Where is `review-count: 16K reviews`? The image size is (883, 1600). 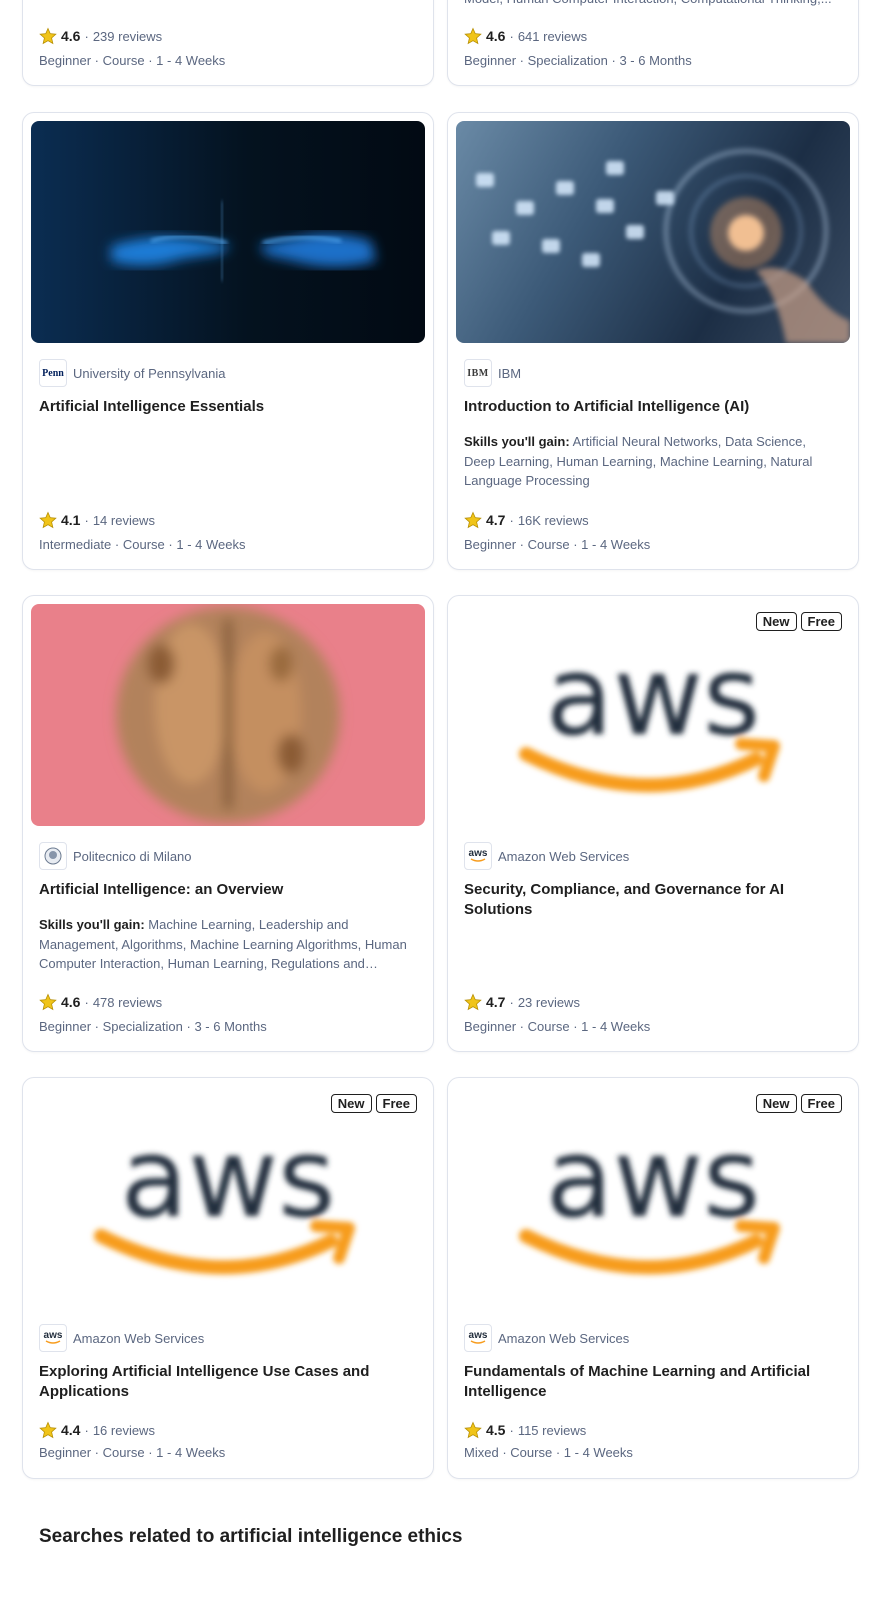 review-count: 16K reviews is located at coordinates (553, 520).